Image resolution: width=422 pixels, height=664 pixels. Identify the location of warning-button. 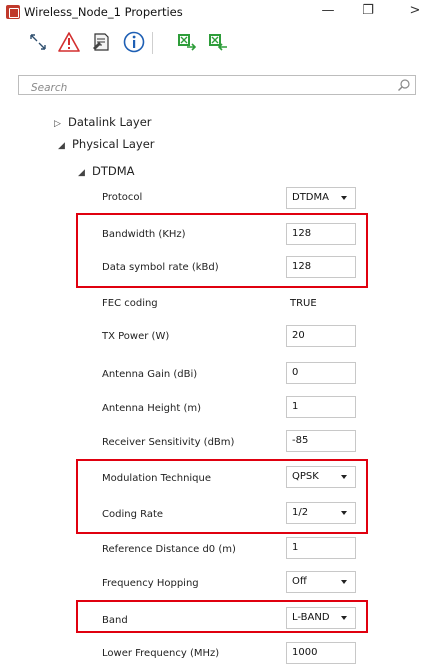
(69, 42).